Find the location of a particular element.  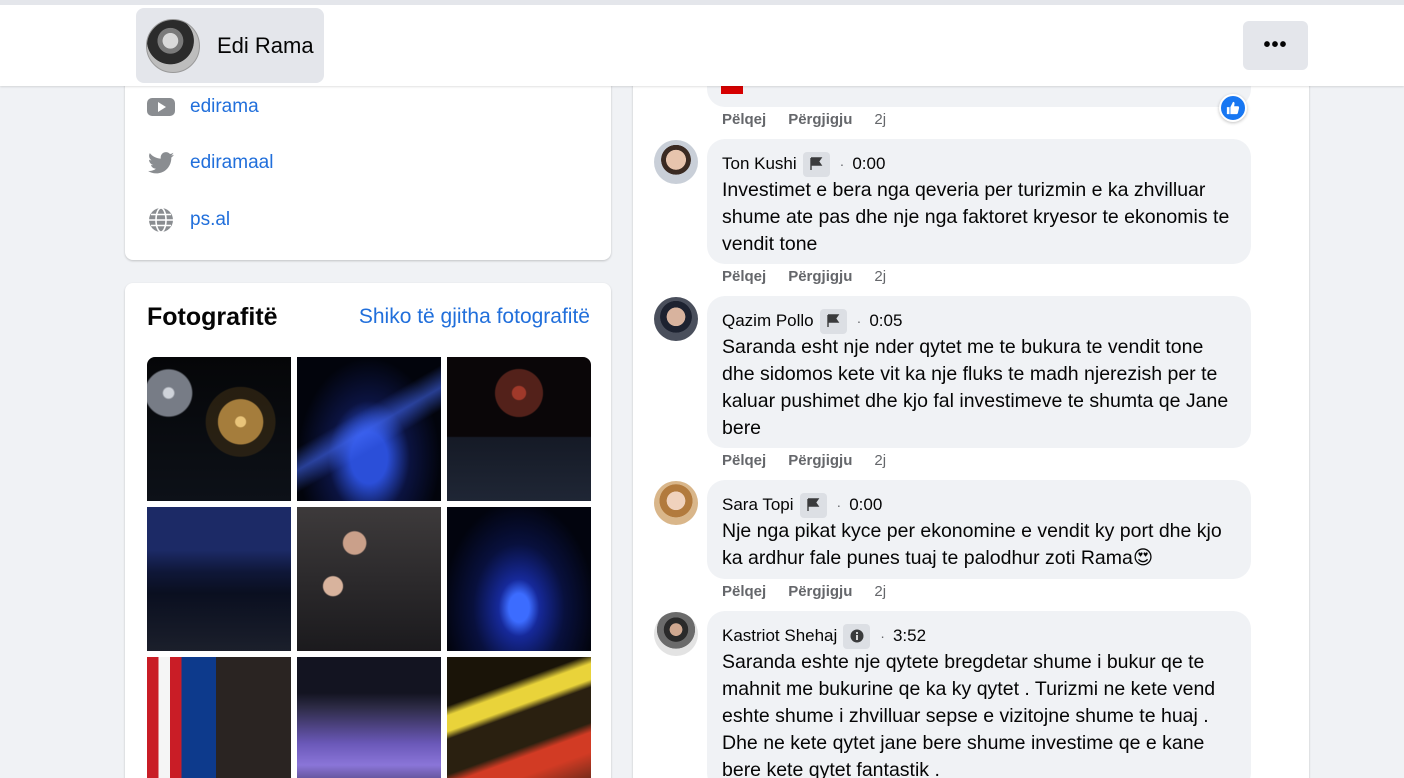

intro-card: edirama ediramaal ps.al is located at coordinates (368, 160).